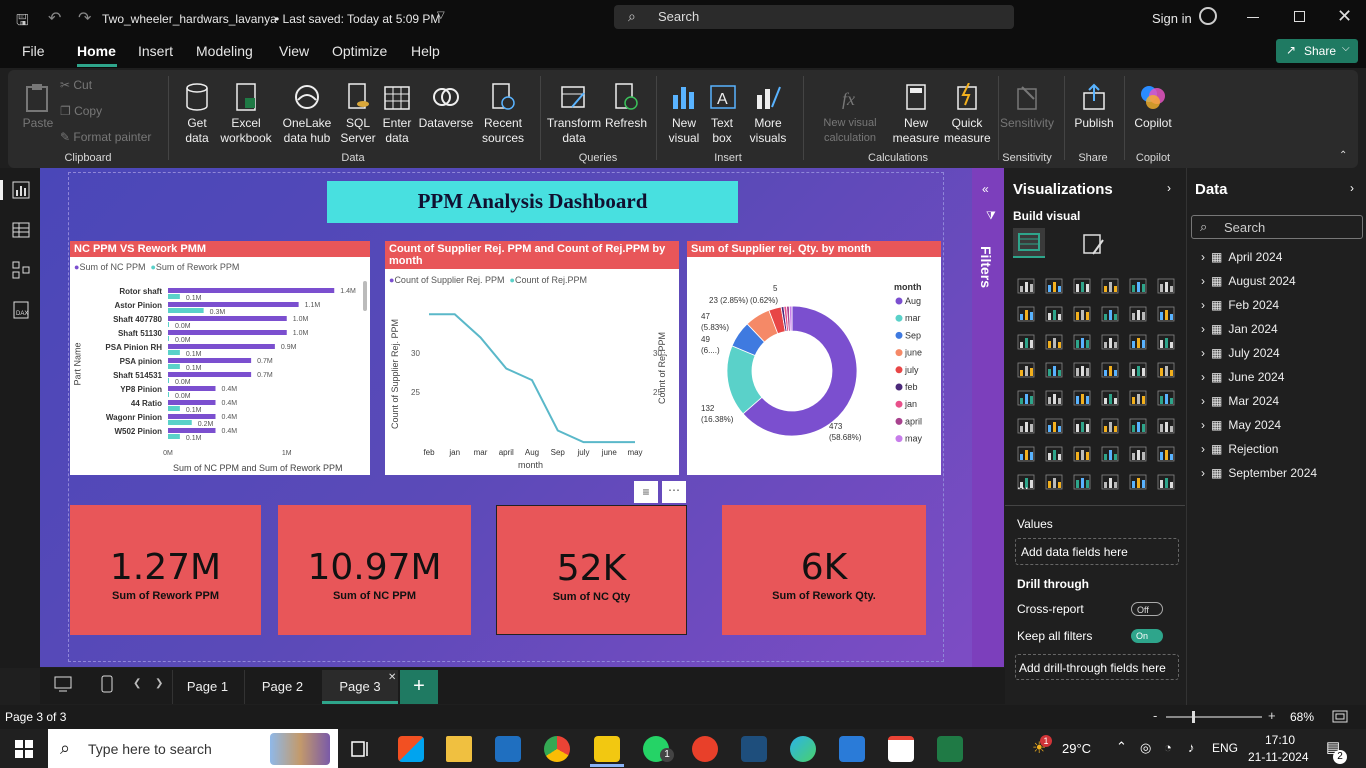 This screenshot has height=768, width=1366. Describe the element at coordinates (96, 51) in the screenshot. I see `menu-home: Home` at that location.